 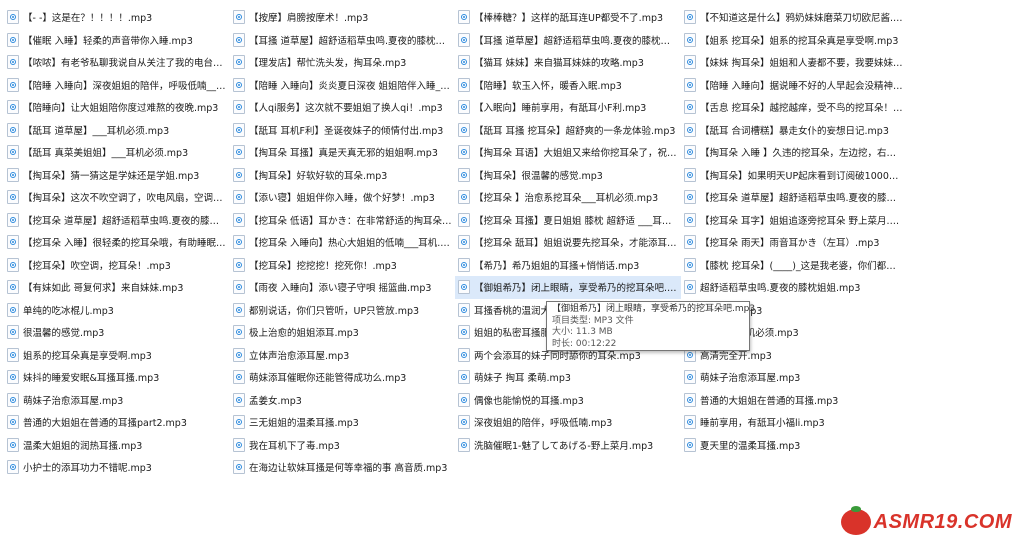 What do you see at coordinates (793, 242) in the screenshot?
I see `file-item: 【挖耳朵 雨天】雨音耳かき（左耳）.mp3` at bounding box center [793, 242].